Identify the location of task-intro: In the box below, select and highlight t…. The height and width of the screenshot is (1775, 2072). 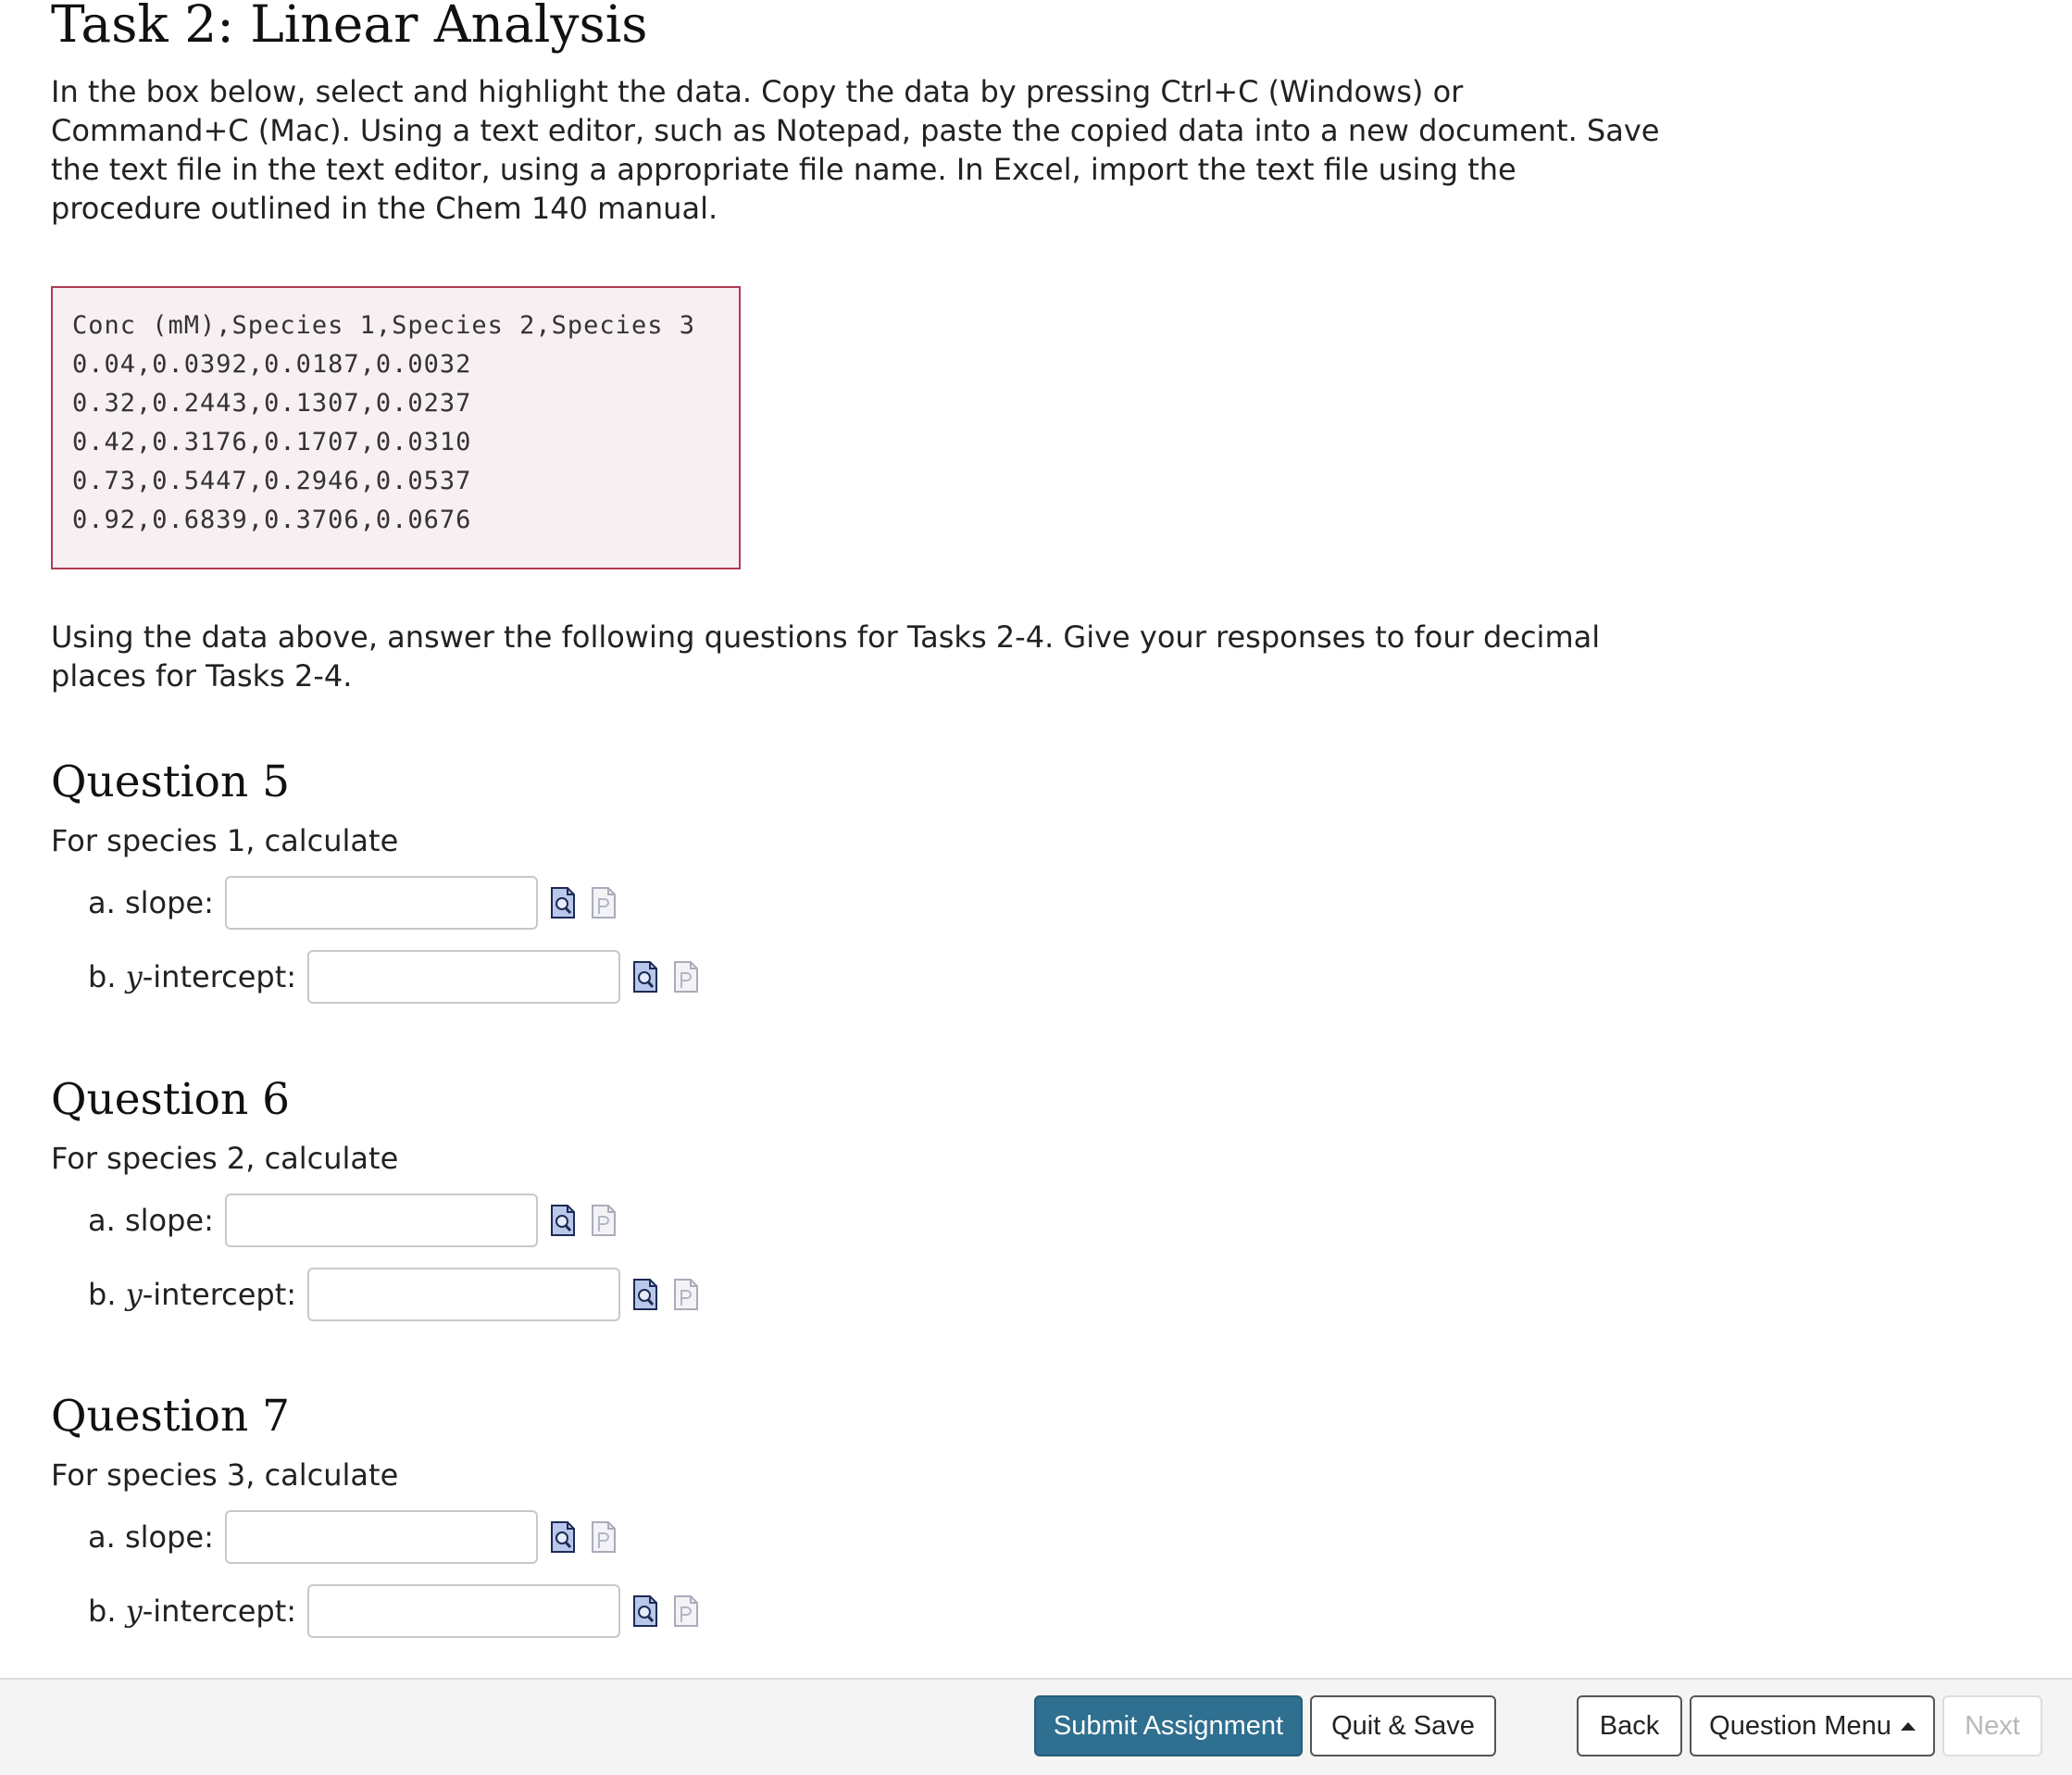
(855, 150).